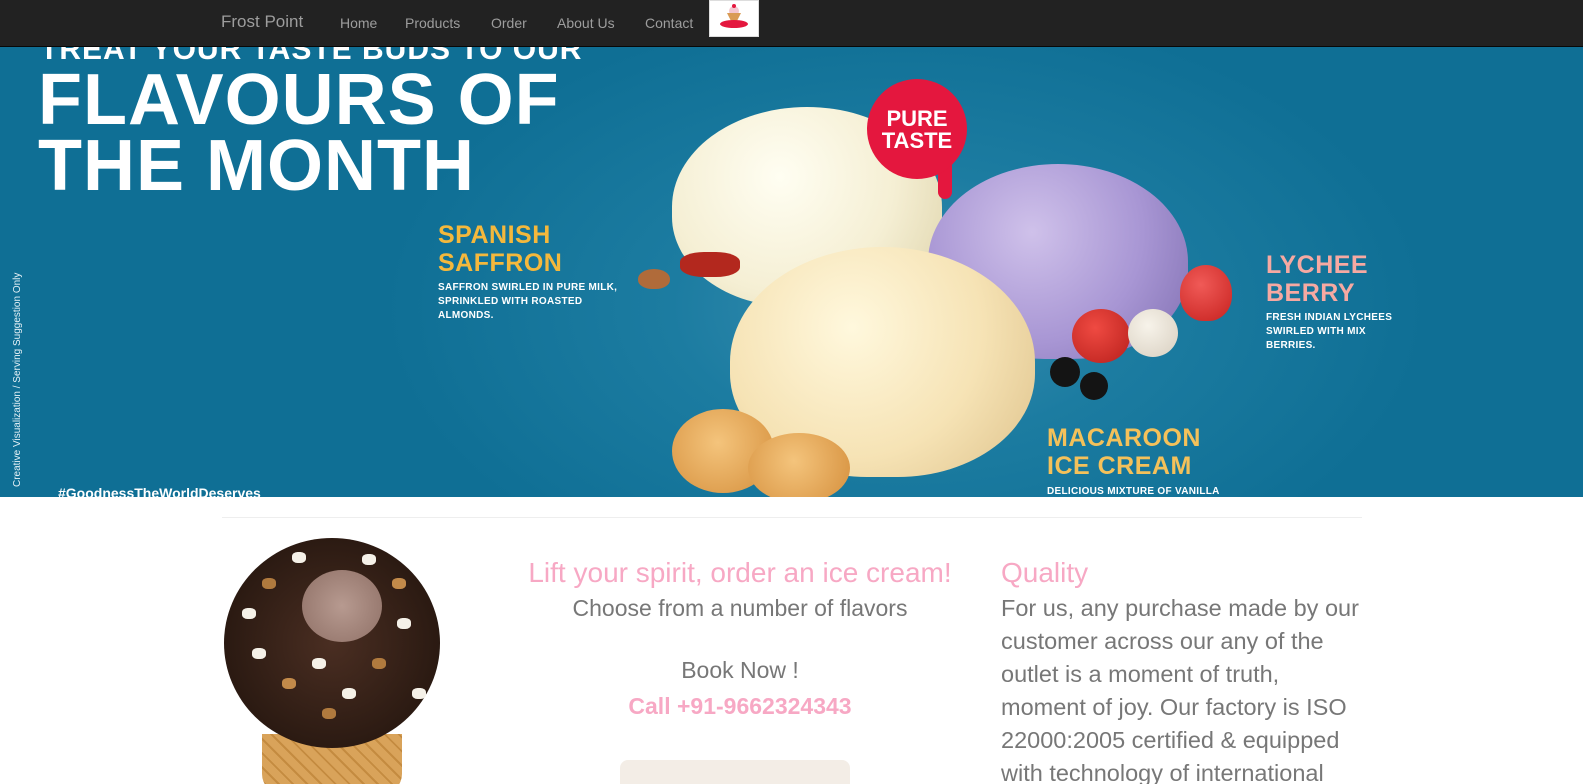 The width and height of the screenshot is (1583, 784). Describe the element at coordinates (710, 264) in the screenshot. I see `saffron-garnish` at that location.